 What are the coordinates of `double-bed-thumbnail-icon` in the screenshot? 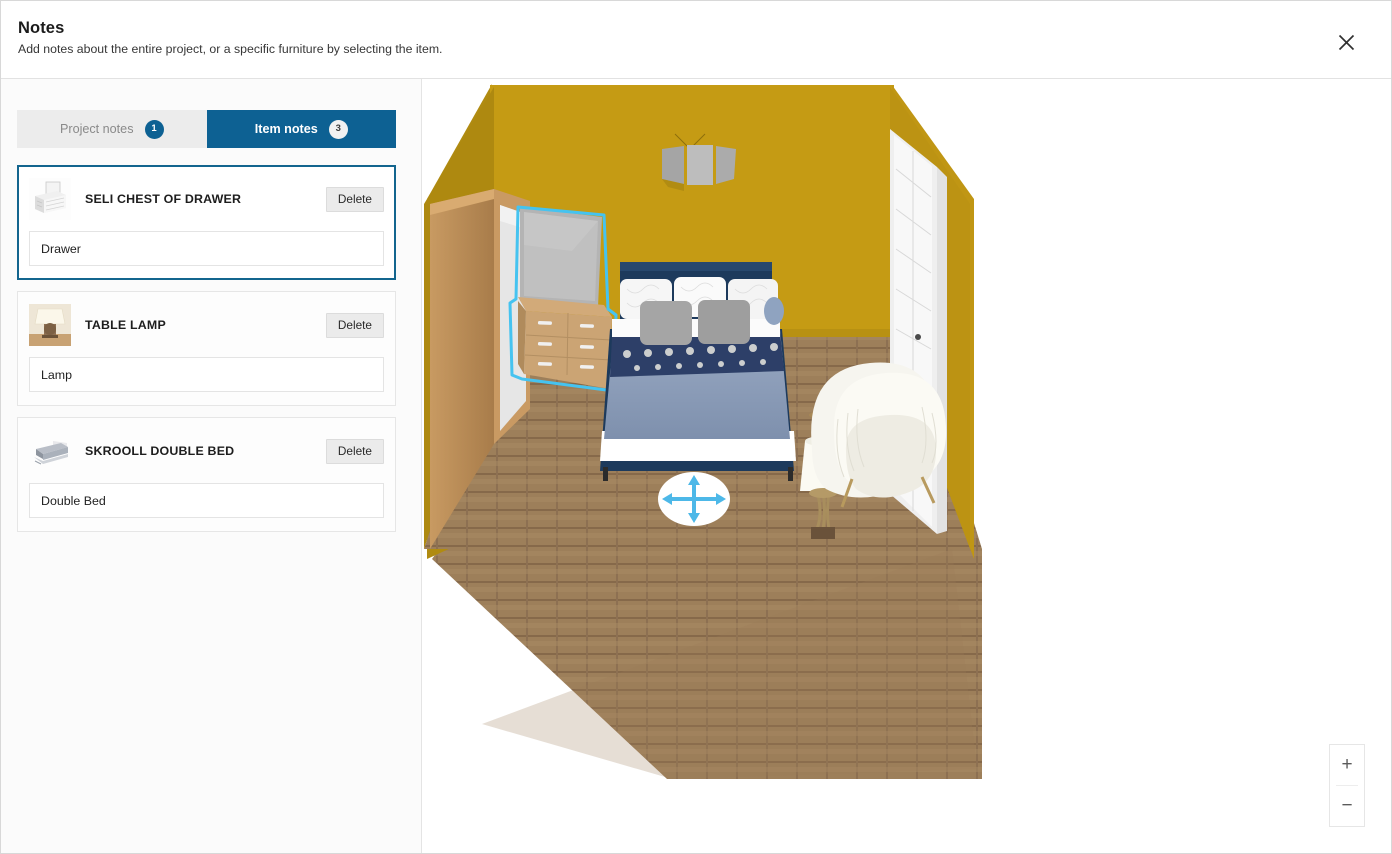 It's located at (50, 451).